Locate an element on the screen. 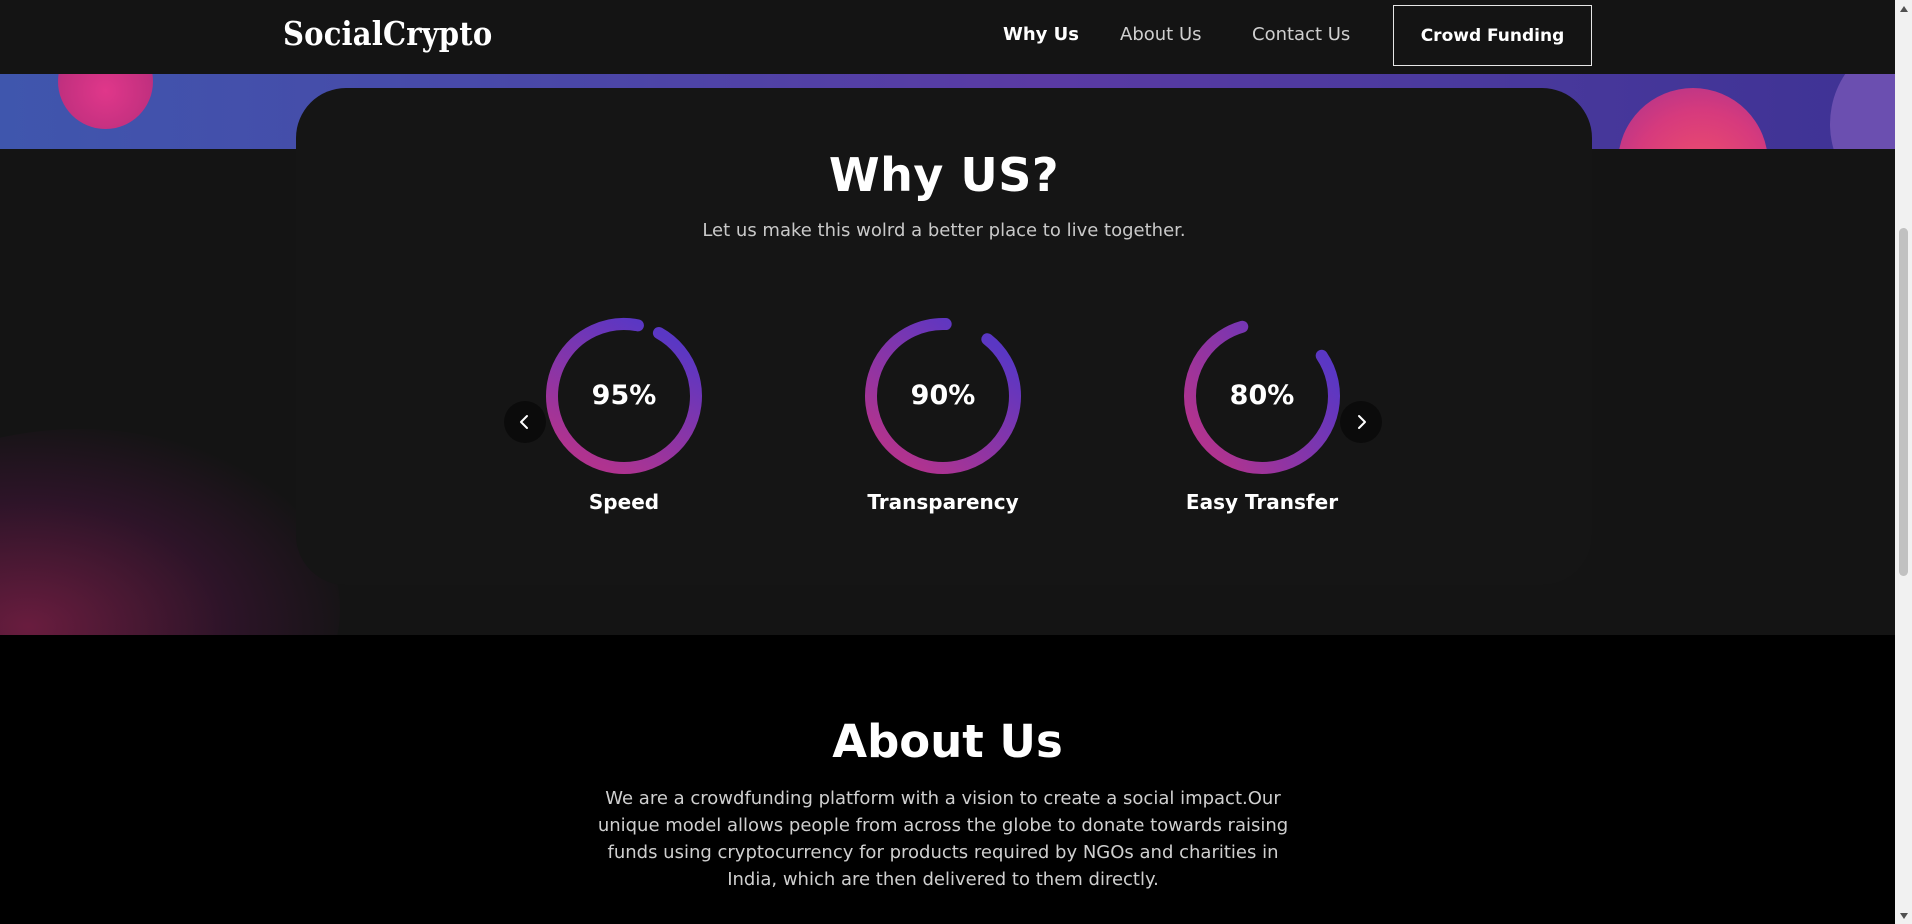 This screenshot has height=924, width=1912. stat-value: 90% is located at coordinates (943, 395).